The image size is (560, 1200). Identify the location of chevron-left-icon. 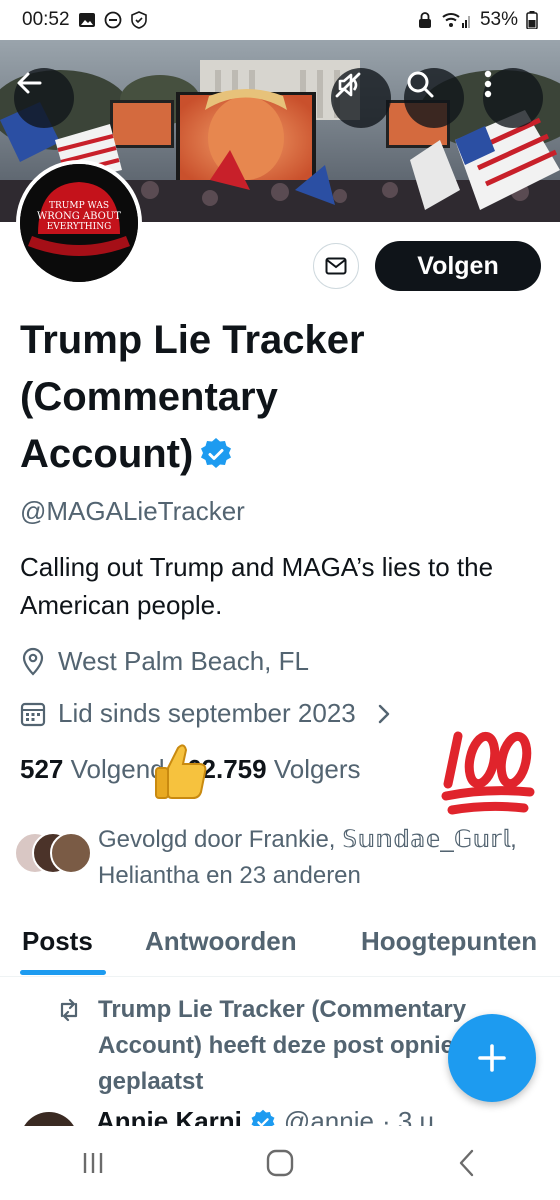
(466, 1163).